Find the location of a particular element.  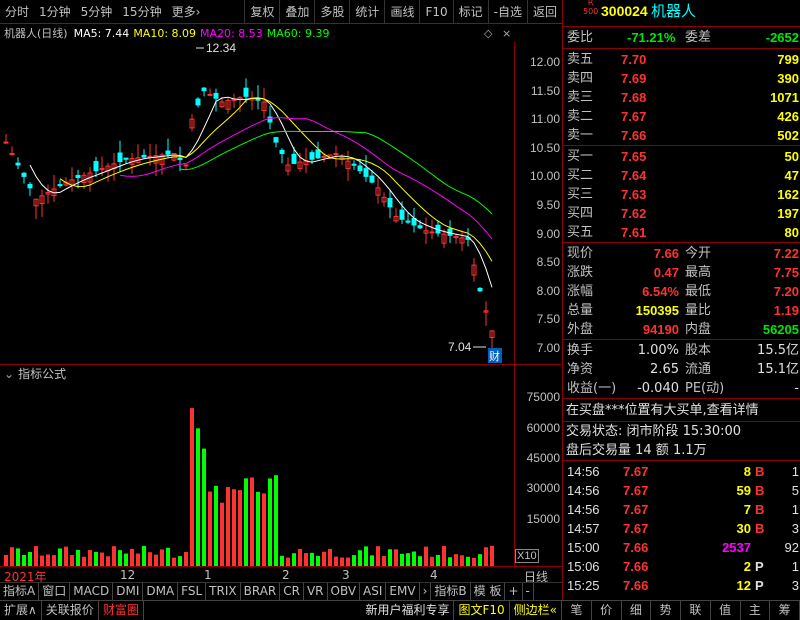

indicator-tab-1: 窗口 is located at coordinates (55, 591).